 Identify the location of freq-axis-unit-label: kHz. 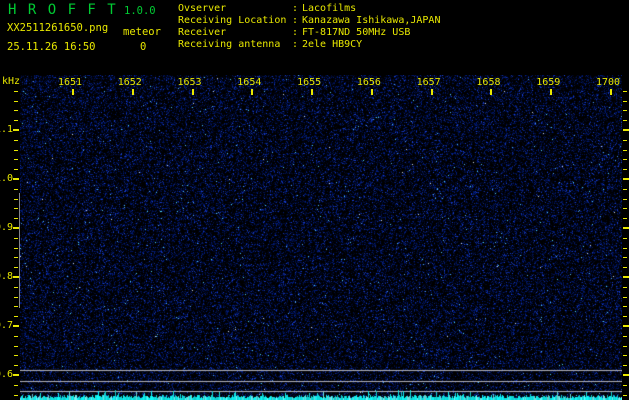
(11, 81).